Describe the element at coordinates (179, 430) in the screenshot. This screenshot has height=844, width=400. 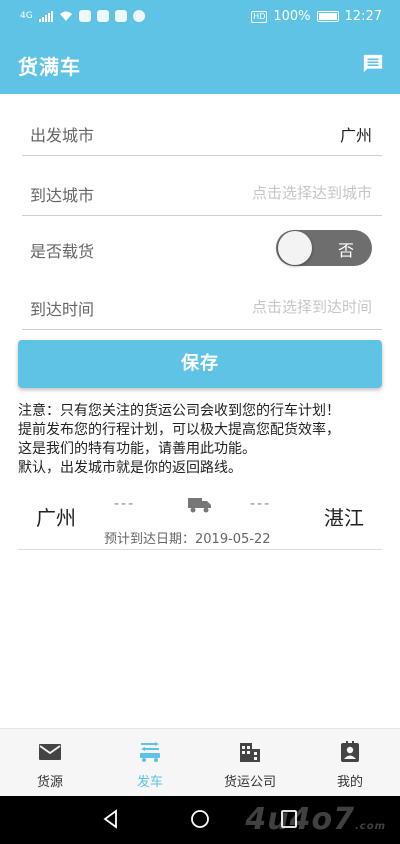
I see `notice-line: 提前发布您的行程计划，可以极大提高您配货效率，` at that location.